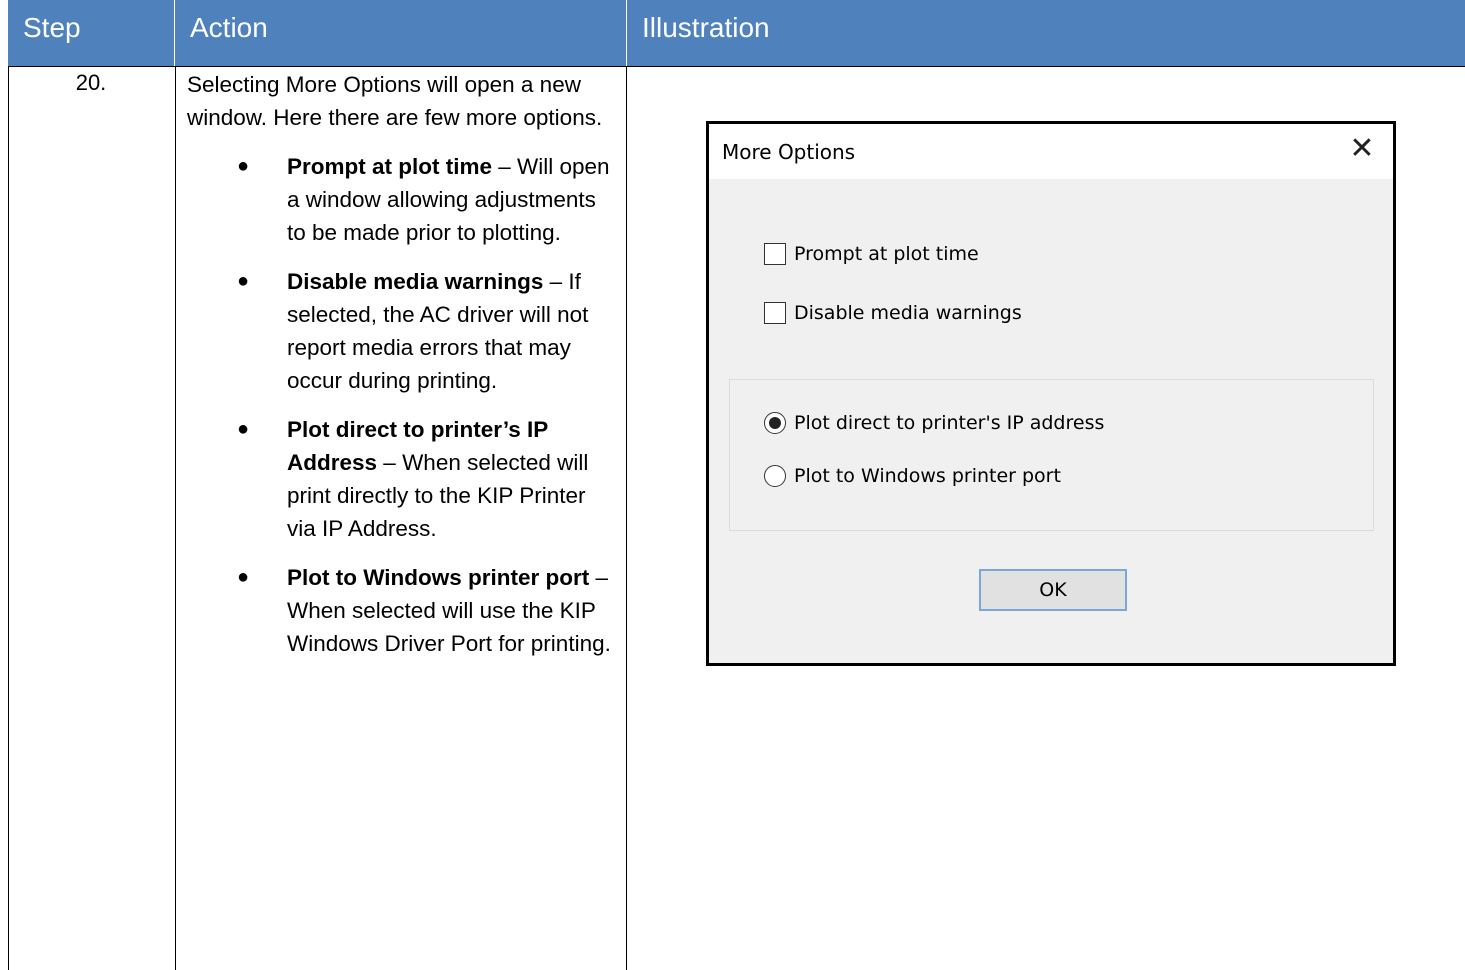  What do you see at coordinates (775, 423) in the screenshot?
I see `plot-direct-ip-radio` at bounding box center [775, 423].